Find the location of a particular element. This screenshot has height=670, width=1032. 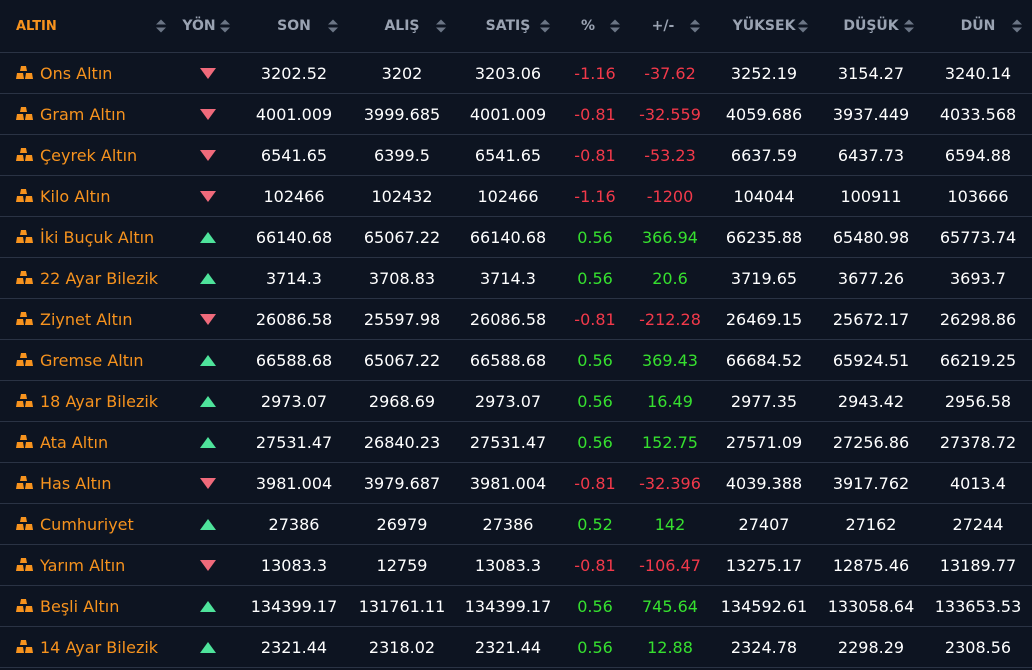

instrument-name-cell: Gremse Altın is located at coordinates (88, 360).